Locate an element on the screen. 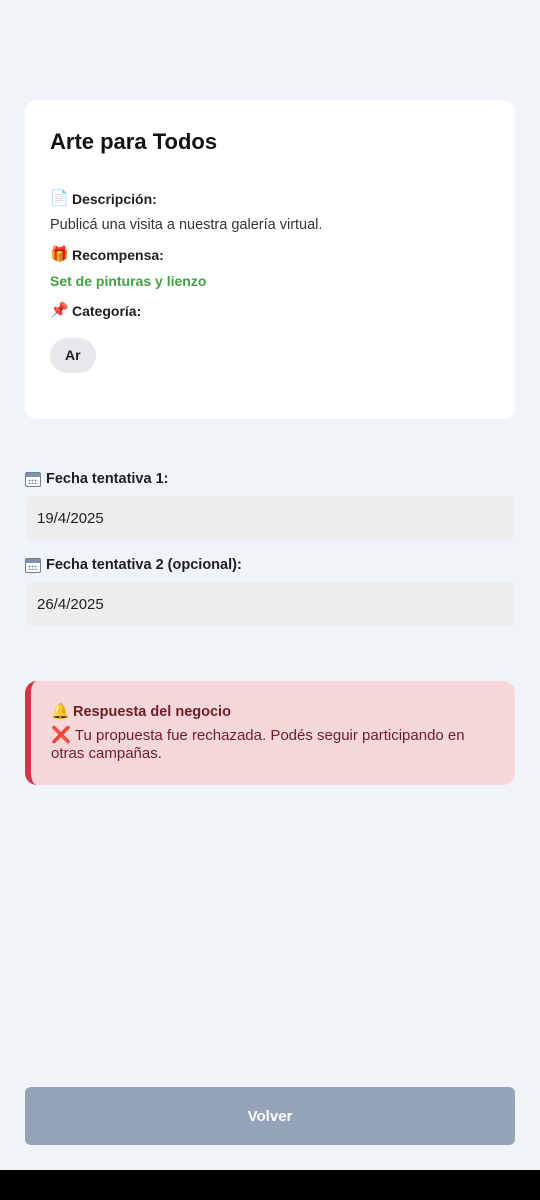  reward-text: Set de pinturas y lienzo is located at coordinates (128, 281).